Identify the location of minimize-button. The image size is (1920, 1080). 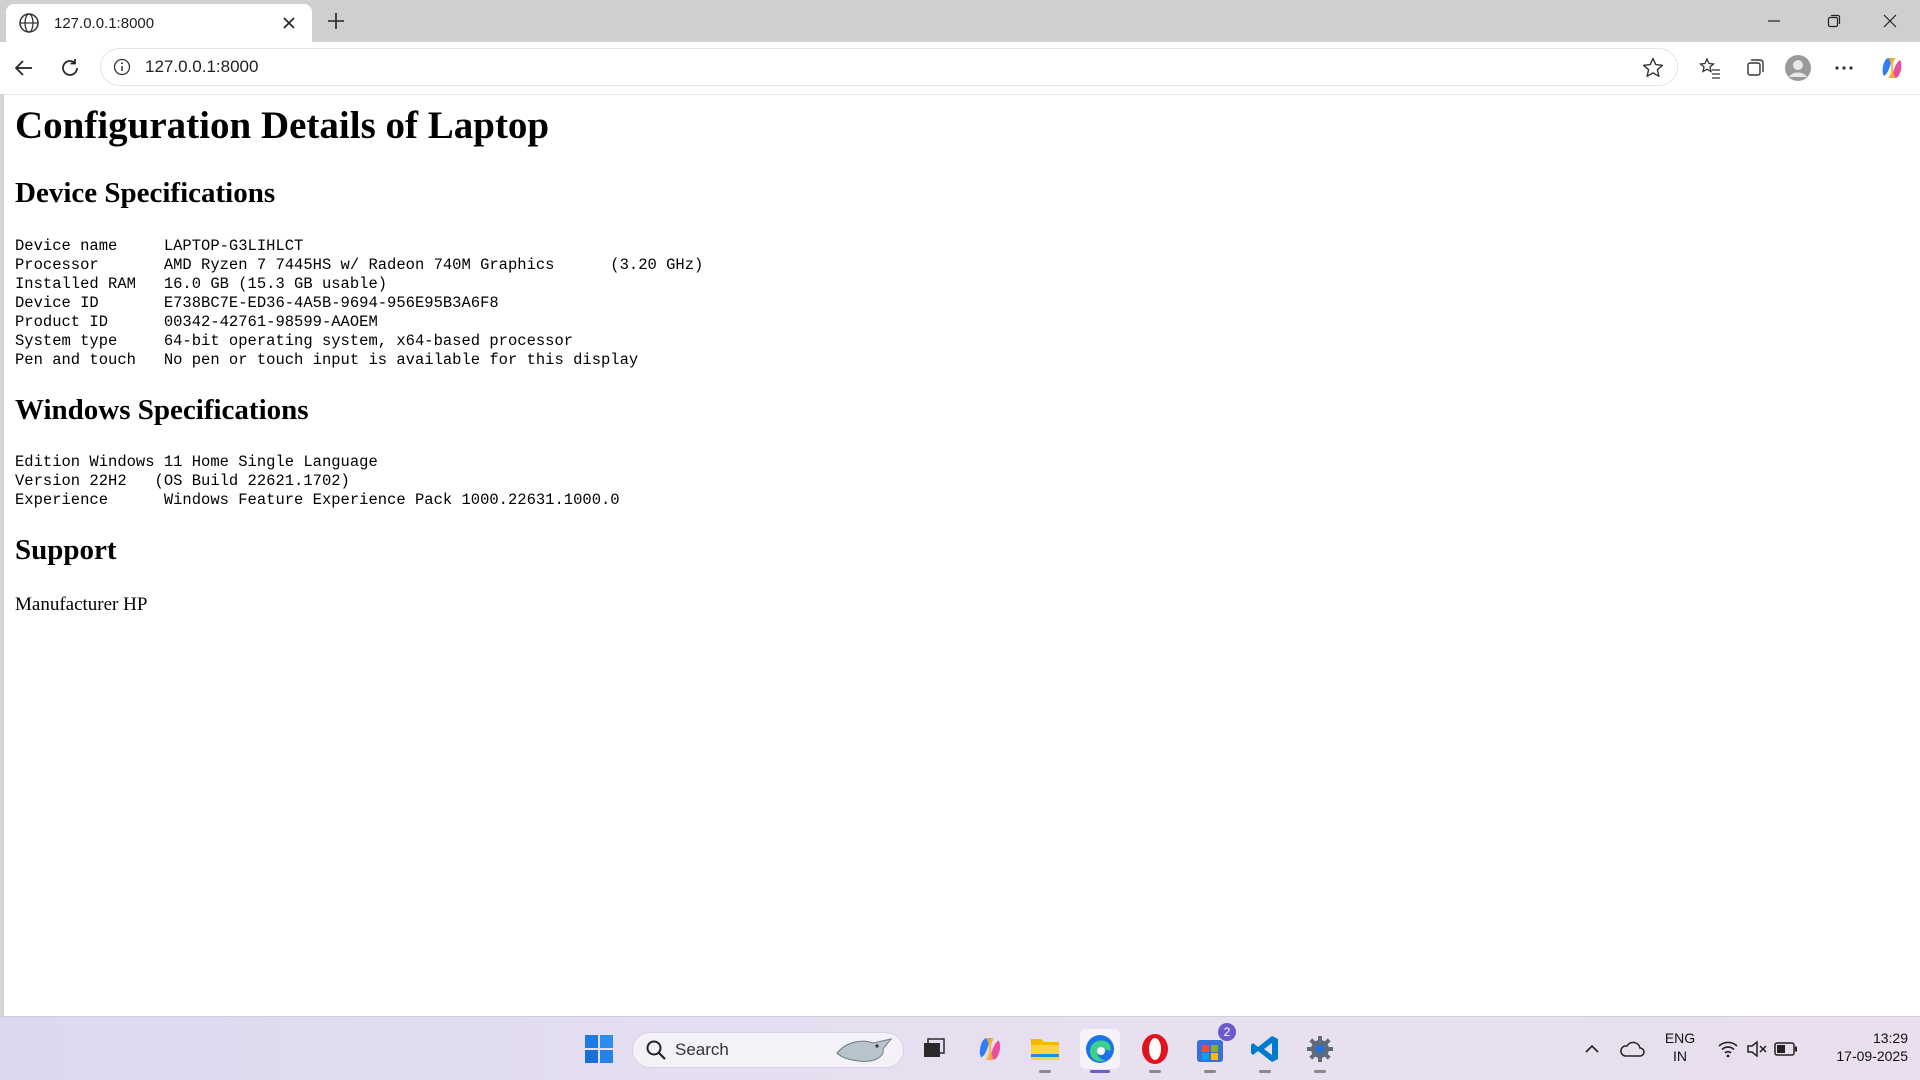
(1774, 21).